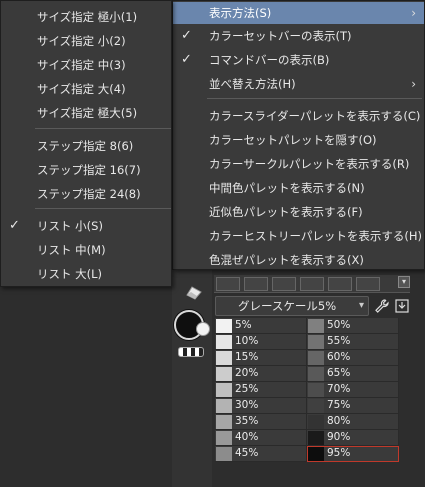 The width and height of the screenshot is (425, 487). What do you see at coordinates (247, 357) in the screenshot?
I see `swatch-label: 15%` at bounding box center [247, 357].